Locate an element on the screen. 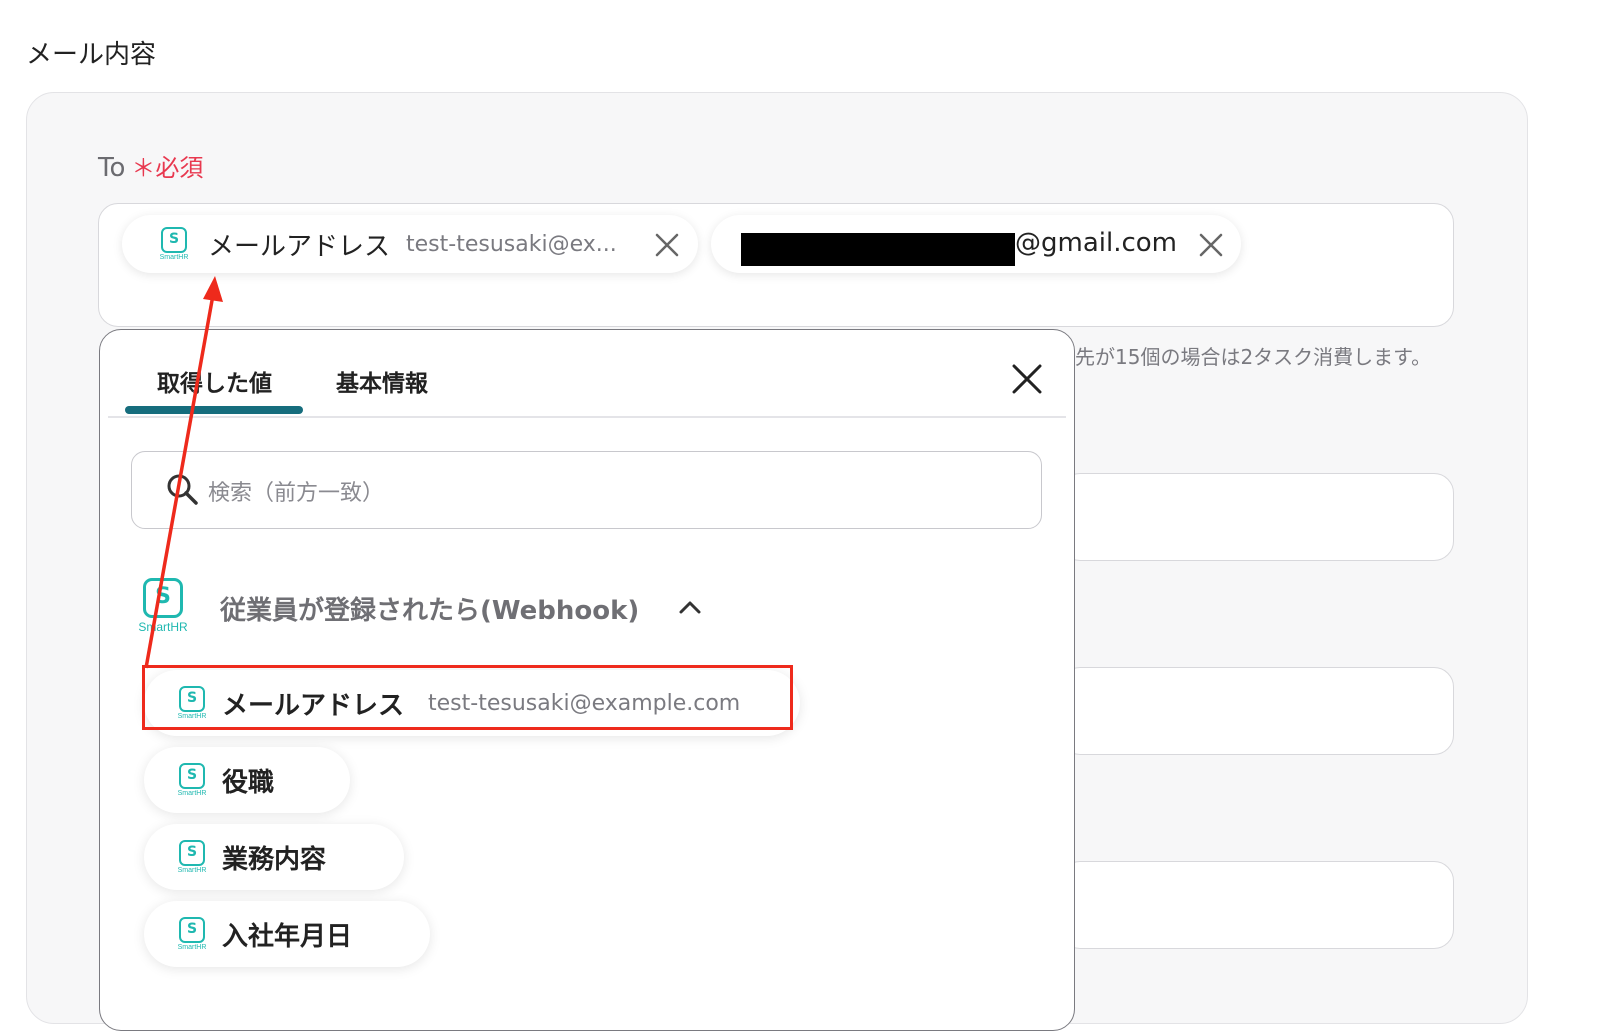  chevron-up-icon is located at coordinates (690, 607).